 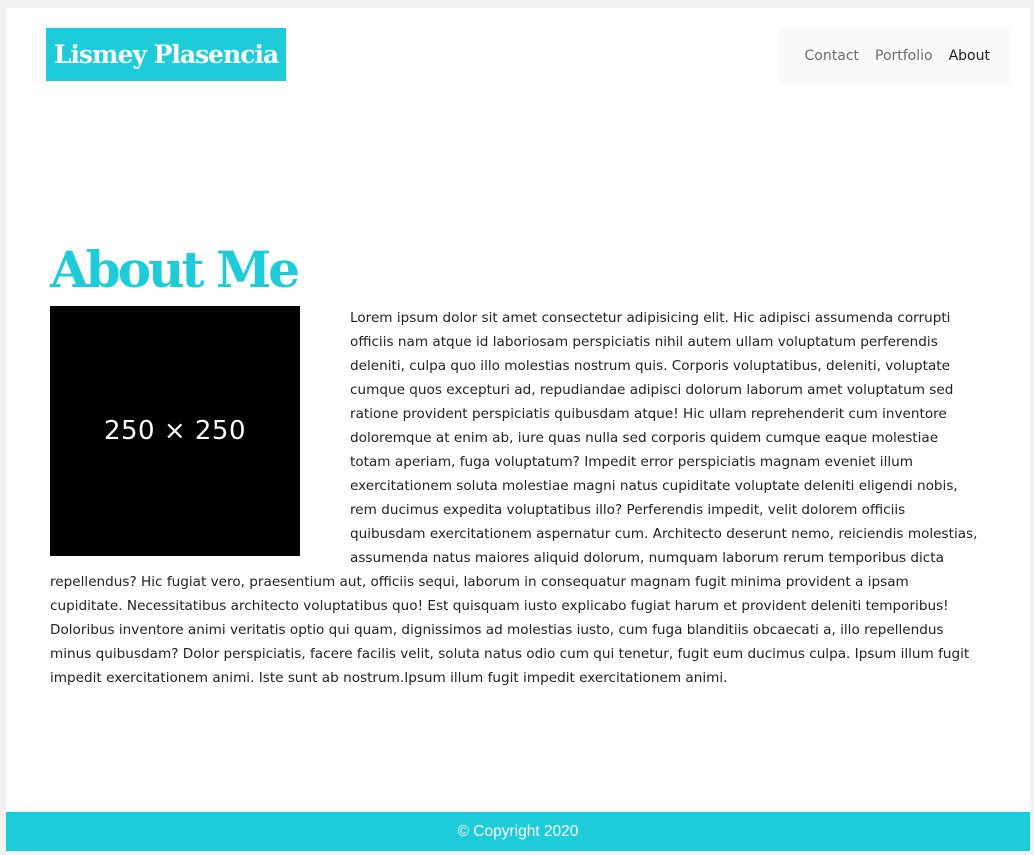 What do you see at coordinates (969, 56) in the screenshot?
I see `nav-link-about: About` at bounding box center [969, 56].